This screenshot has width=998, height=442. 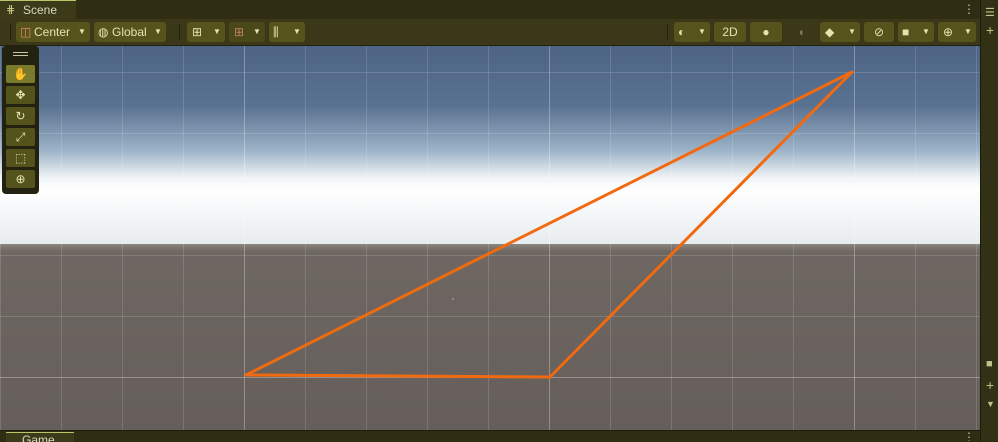 What do you see at coordinates (20, 179) in the screenshot?
I see `transform-tool-icon: ⊕` at bounding box center [20, 179].